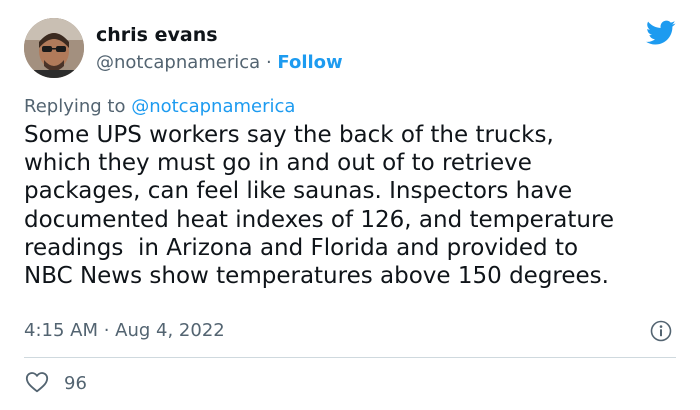 The width and height of the screenshot is (700, 410). I want to click on heart-icon, so click(37, 382).